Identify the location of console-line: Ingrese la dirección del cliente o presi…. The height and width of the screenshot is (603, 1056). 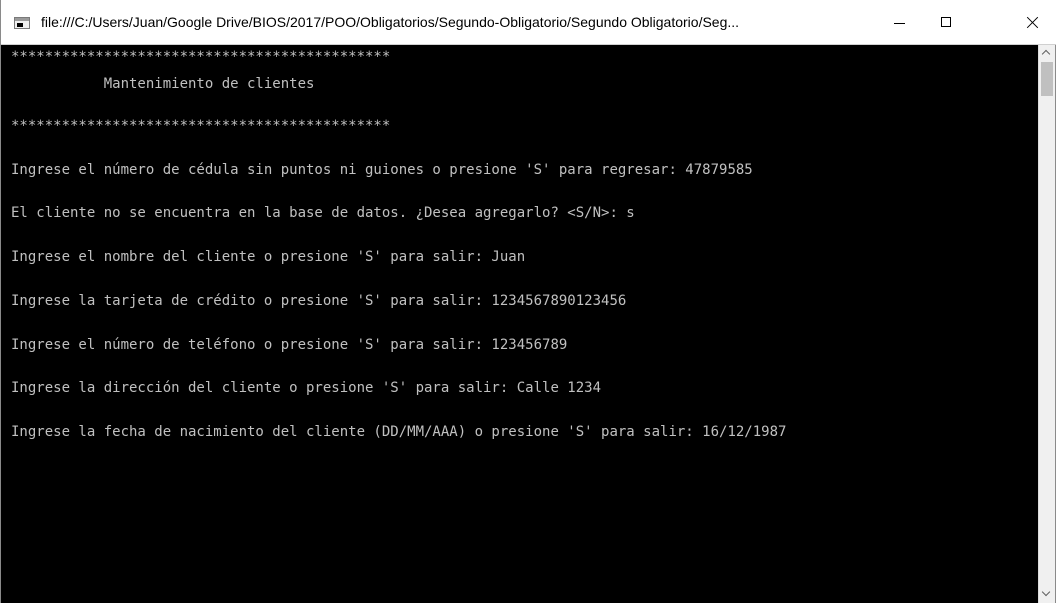
(306, 388).